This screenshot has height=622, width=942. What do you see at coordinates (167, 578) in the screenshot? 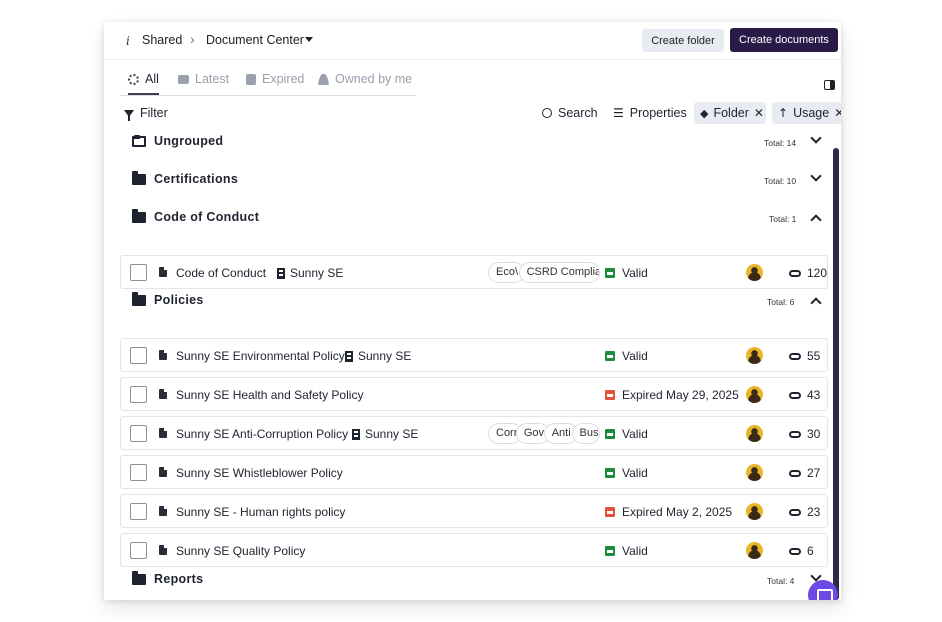
I see `group-header-reports: Reports` at bounding box center [167, 578].